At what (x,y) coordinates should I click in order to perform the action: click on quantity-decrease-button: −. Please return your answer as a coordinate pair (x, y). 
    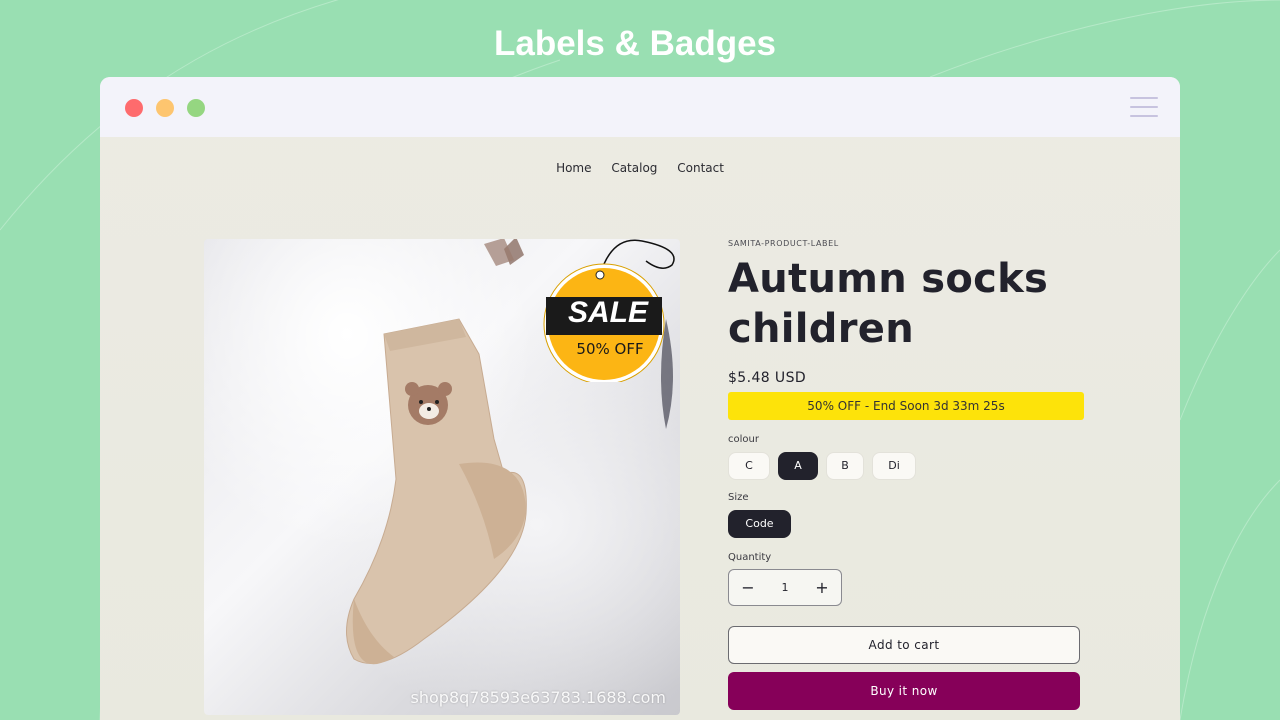
    Looking at the image, I should click on (748, 587).